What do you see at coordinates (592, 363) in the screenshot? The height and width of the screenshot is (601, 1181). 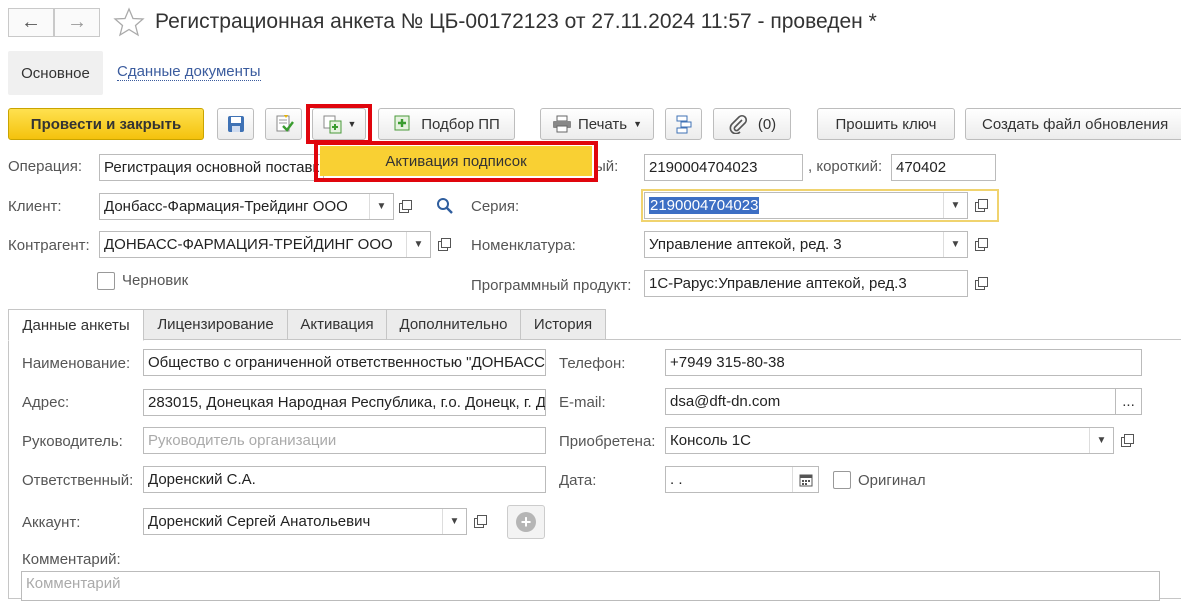 I see `phone-label: Телефон:` at bounding box center [592, 363].